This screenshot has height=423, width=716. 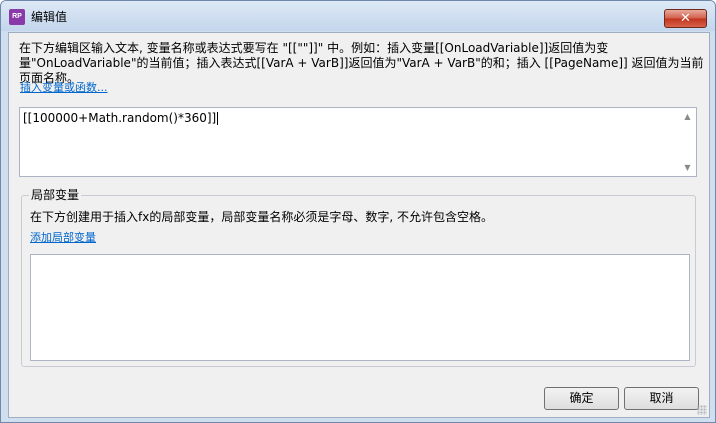 What do you see at coordinates (581, 398) in the screenshot?
I see `ok-button: 确定` at bounding box center [581, 398].